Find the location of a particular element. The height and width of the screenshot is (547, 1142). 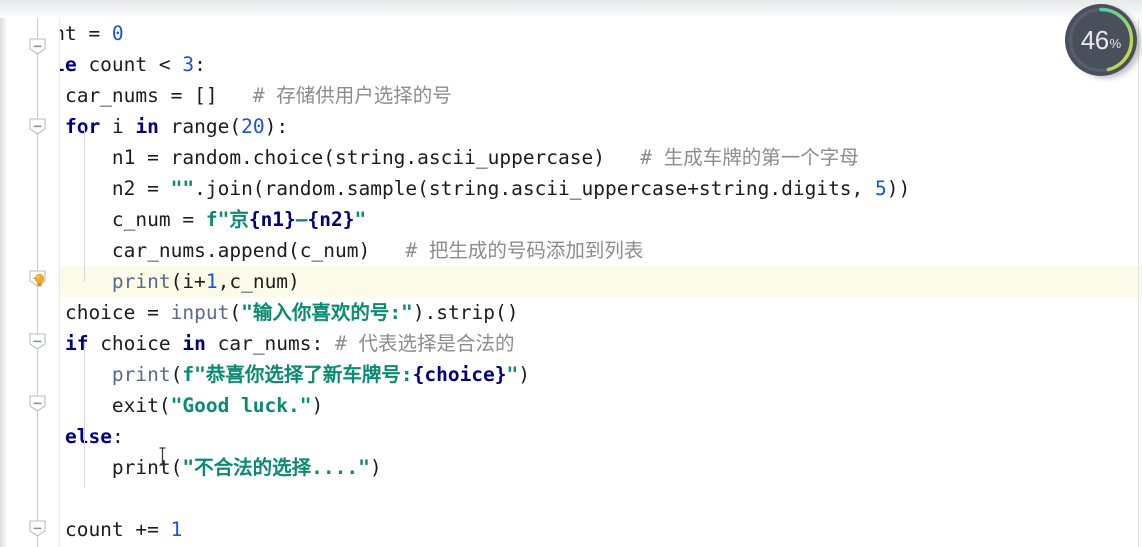

code-line-text: print(i+1,c_num) is located at coordinates (159, 281).